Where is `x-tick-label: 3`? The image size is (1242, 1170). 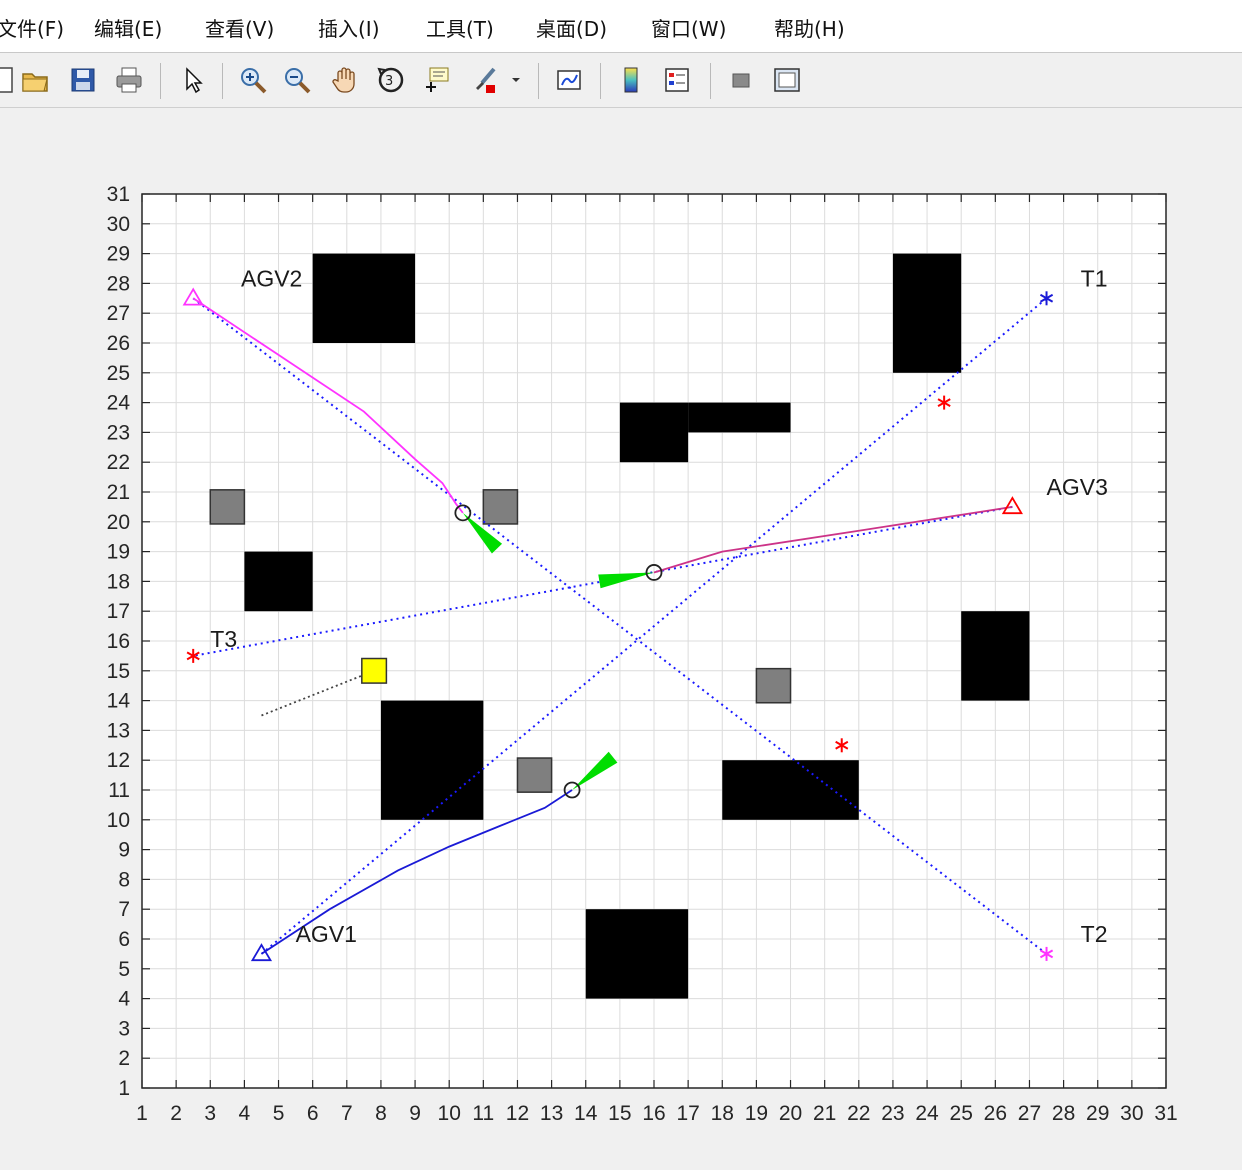 x-tick-label: 3 is located at coordinates (210, 1113).